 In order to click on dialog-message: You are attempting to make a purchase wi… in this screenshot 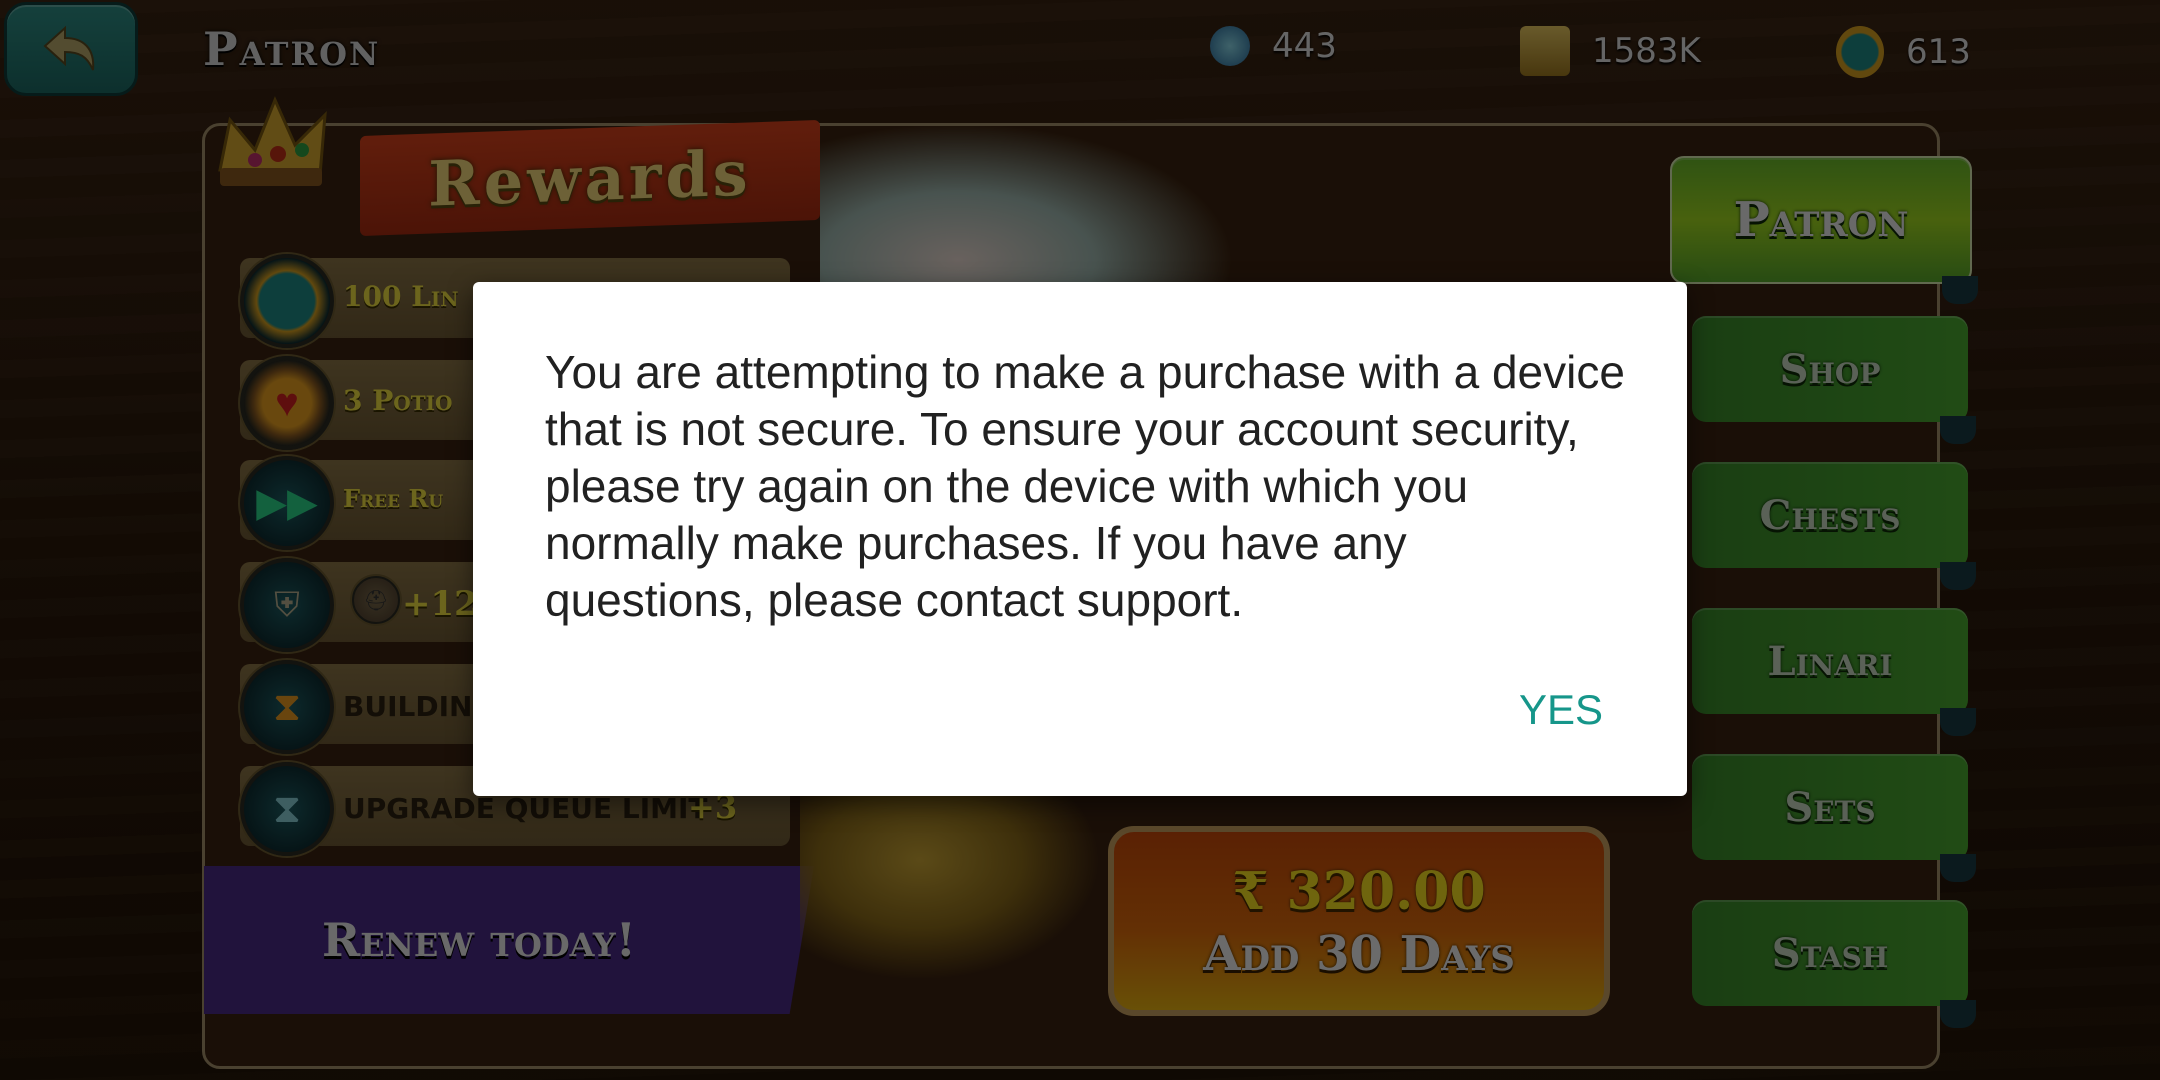, I will do `click(1085, 486)`.